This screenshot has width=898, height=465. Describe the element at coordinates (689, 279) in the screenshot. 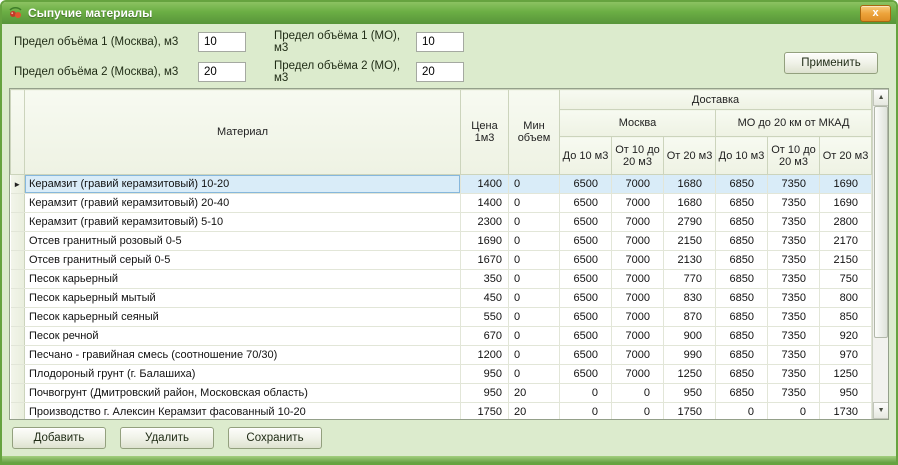

I see `cell-msk3: 770` at that location.